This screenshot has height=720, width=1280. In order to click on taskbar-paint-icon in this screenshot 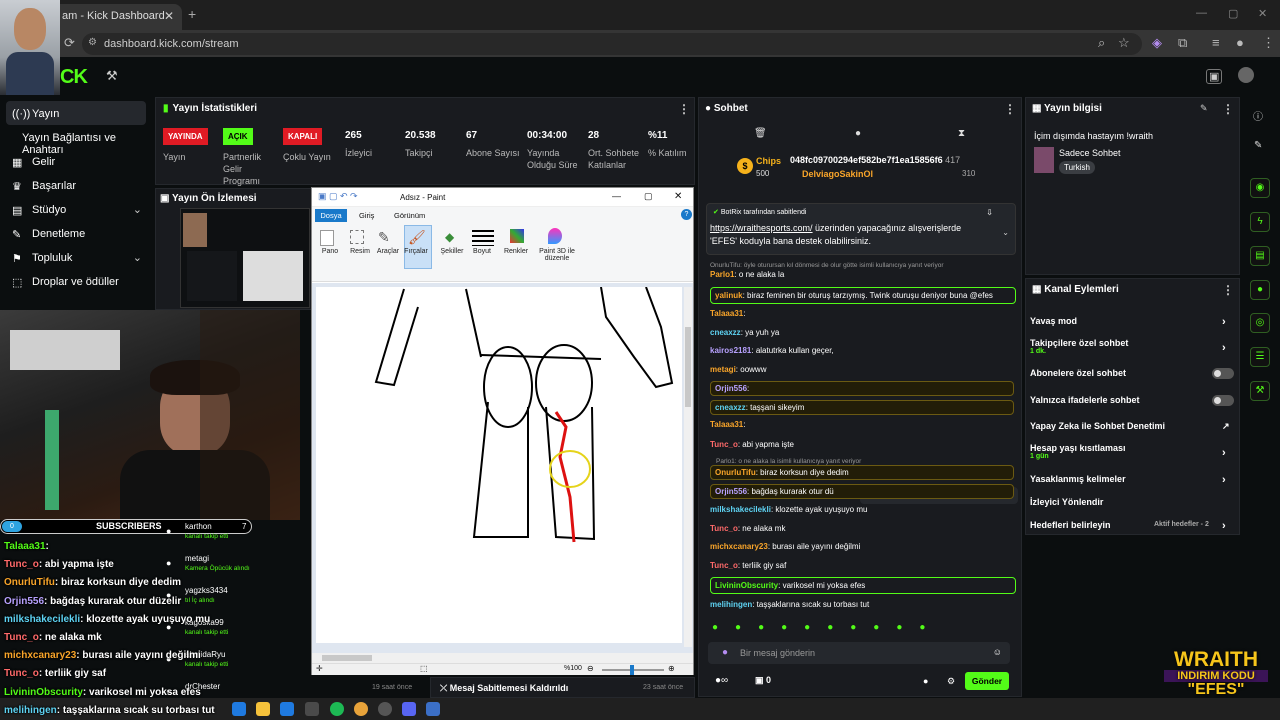, I will do `click(433, 709)`.